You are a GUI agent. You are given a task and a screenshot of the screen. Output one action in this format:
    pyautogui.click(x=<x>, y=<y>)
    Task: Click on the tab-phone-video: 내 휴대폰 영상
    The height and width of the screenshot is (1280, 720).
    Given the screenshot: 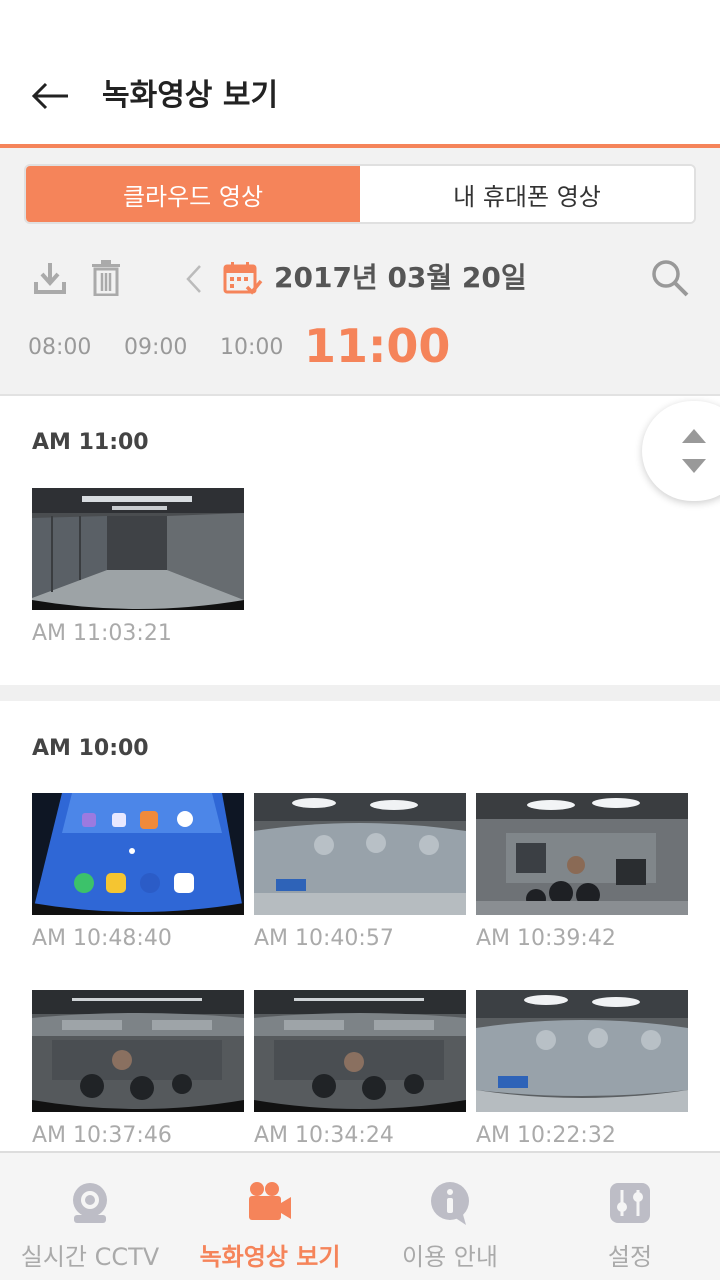 What is the action you would take?
    pyautogui.click(x=527, y=194)
    